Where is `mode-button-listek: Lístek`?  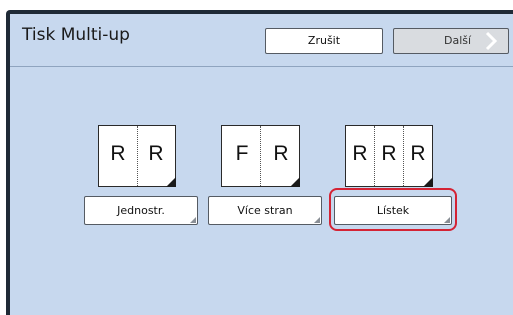
mode-button-listek: Lístek is located at coordinates (393, 210).